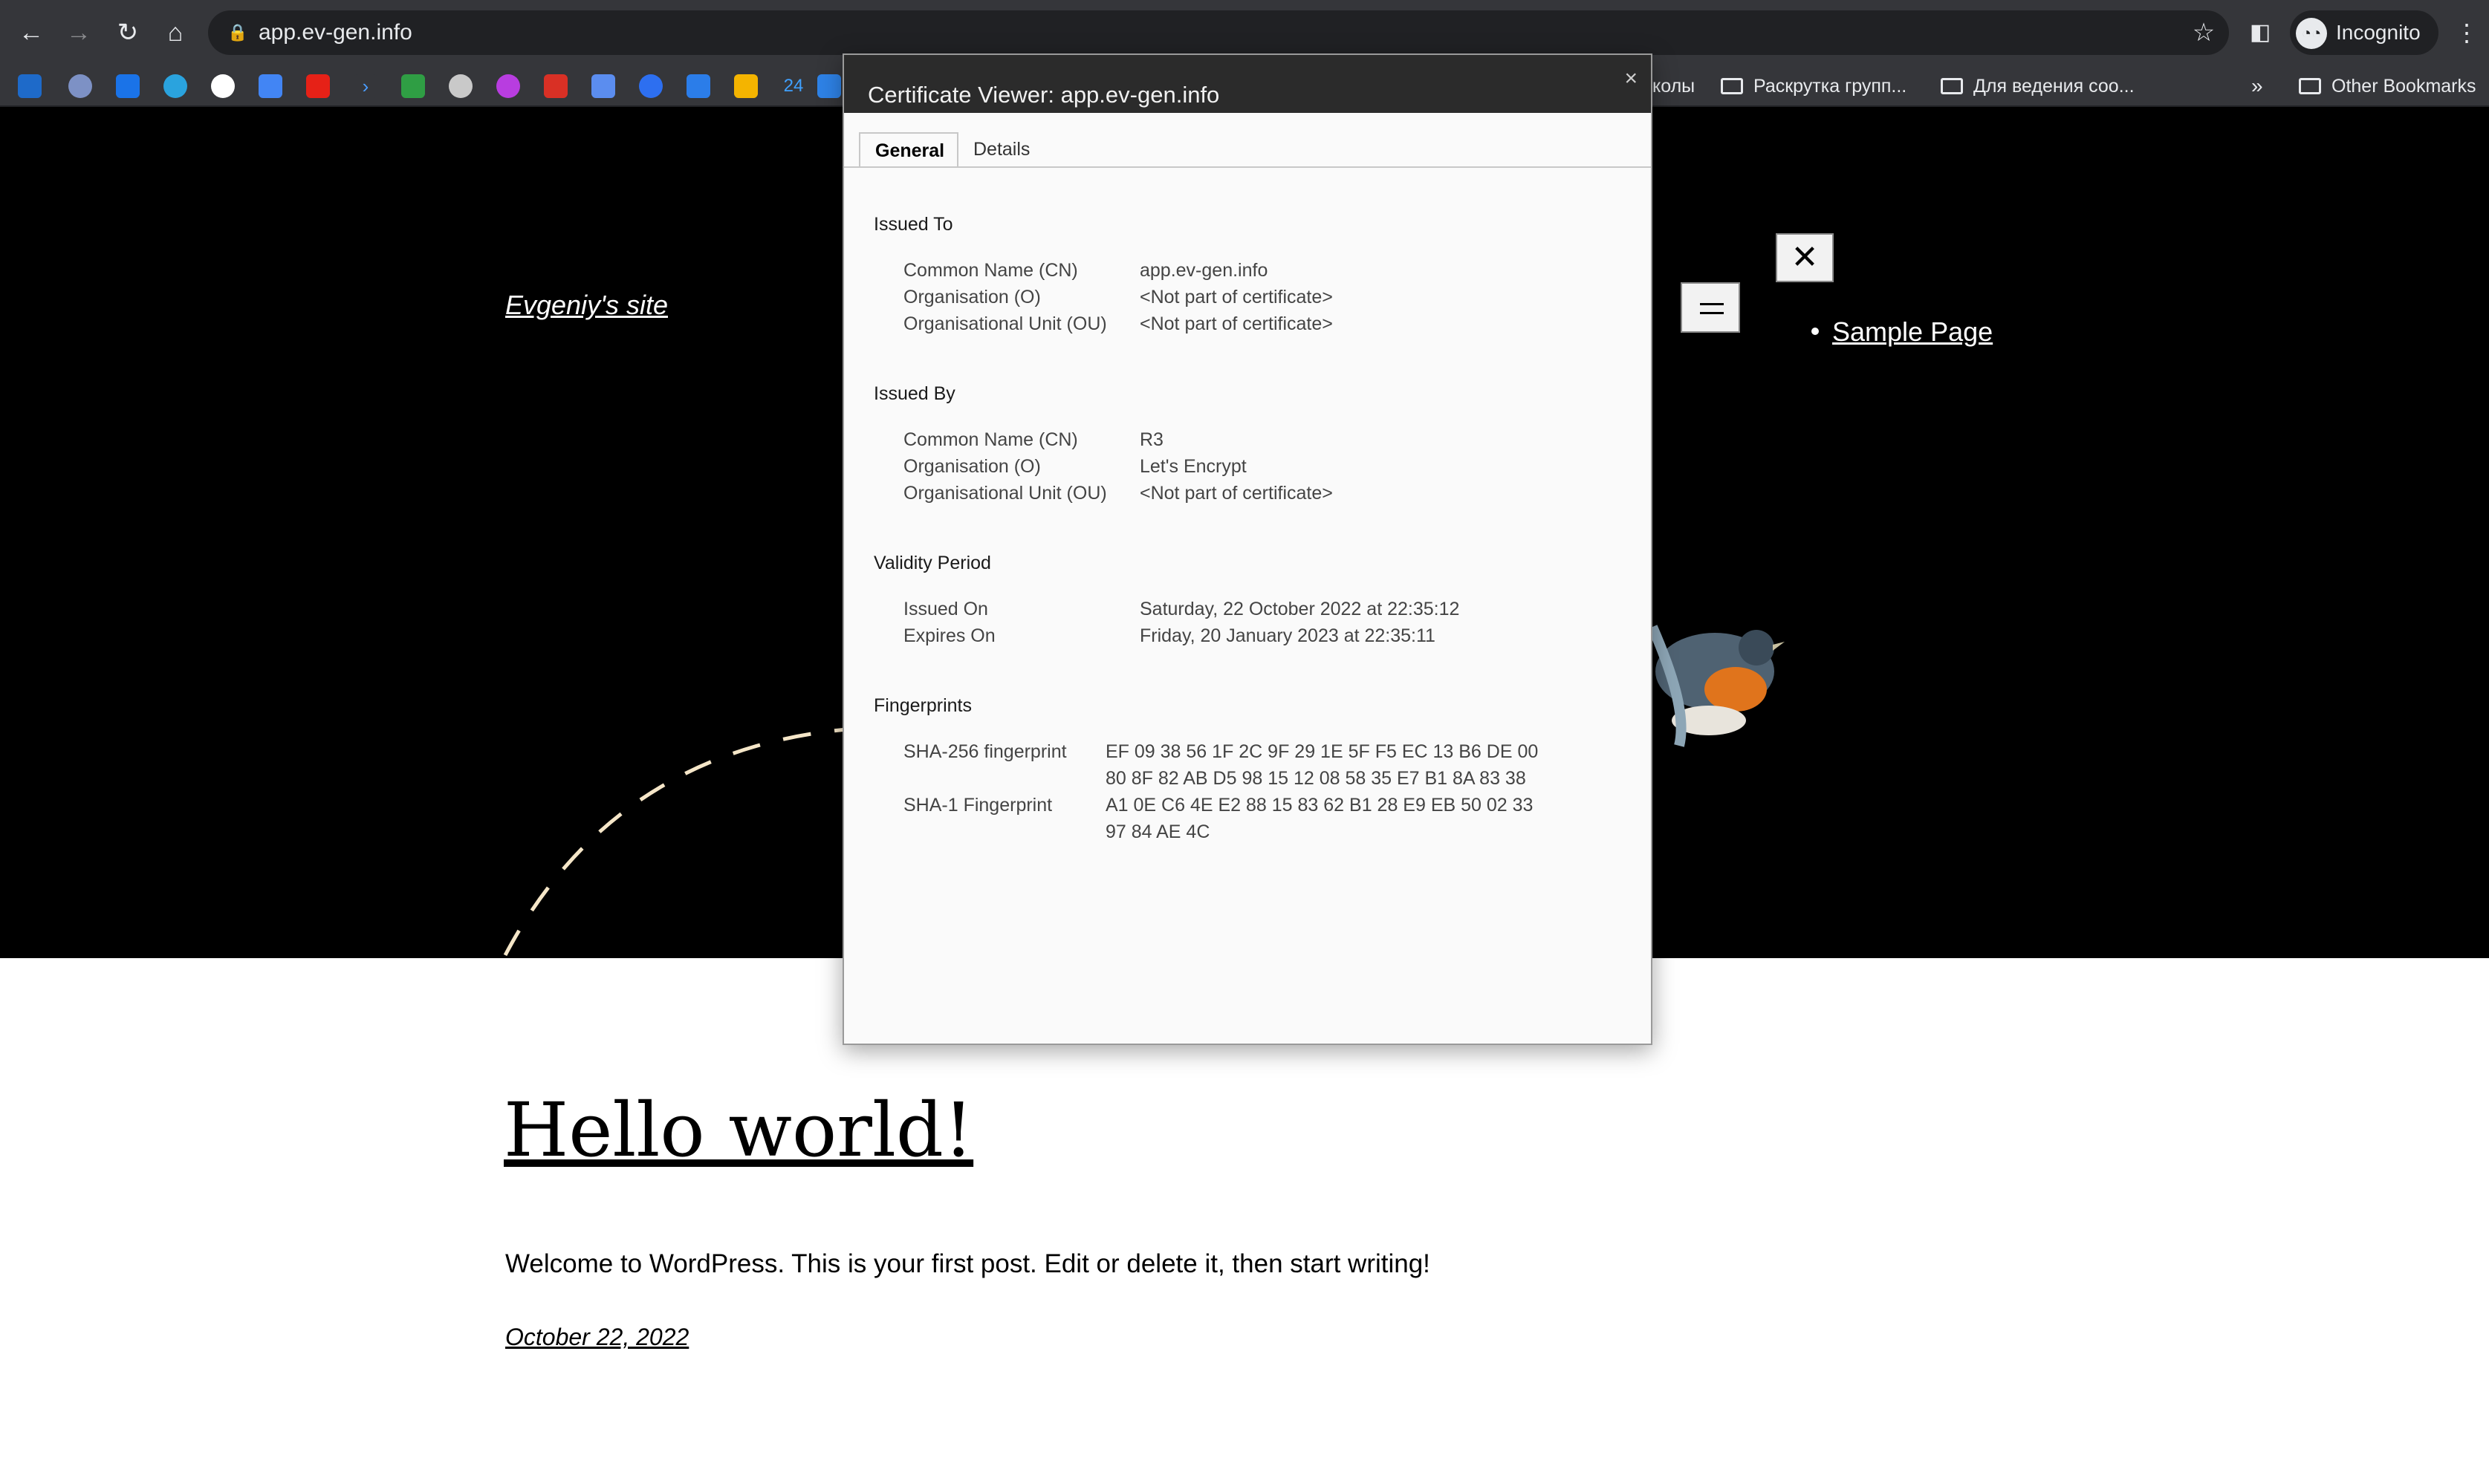  Describe the element at coordinates (1716, 686) in the screenshot. I see `bird-illustration` at that location.